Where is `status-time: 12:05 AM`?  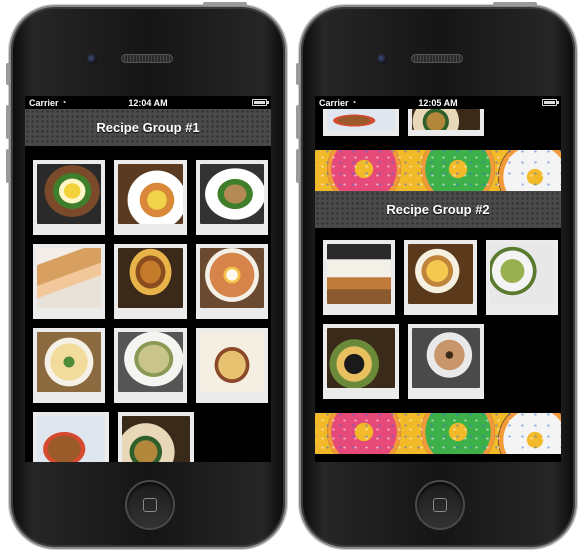 status-time: 12:05 AM is located at coordinates (438, 102).